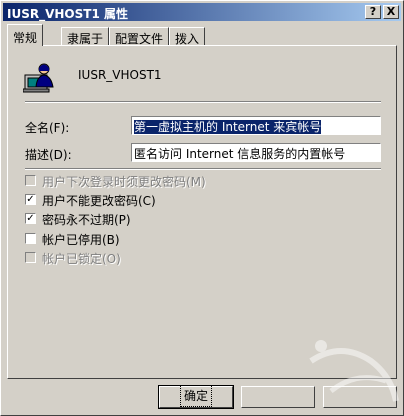 This screenshot has height=416, width=404. What do you see at coordinates (85, 39) in the screenshot?
I see `tab-member-of-label: 隶属于` at bounding box center [85, 39].